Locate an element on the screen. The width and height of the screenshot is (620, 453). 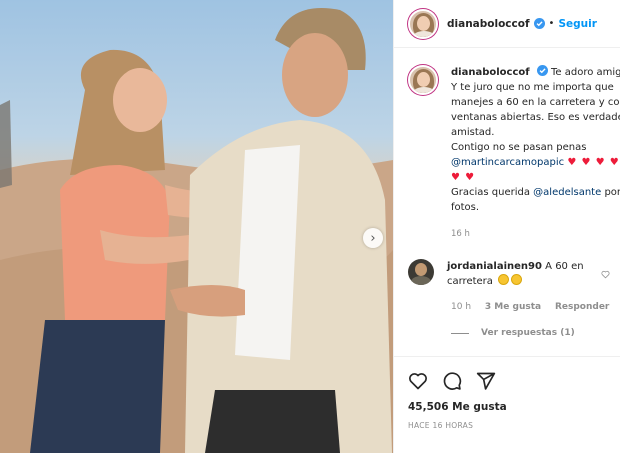
caption-line: amistad. is located at coordinates (473, 132).